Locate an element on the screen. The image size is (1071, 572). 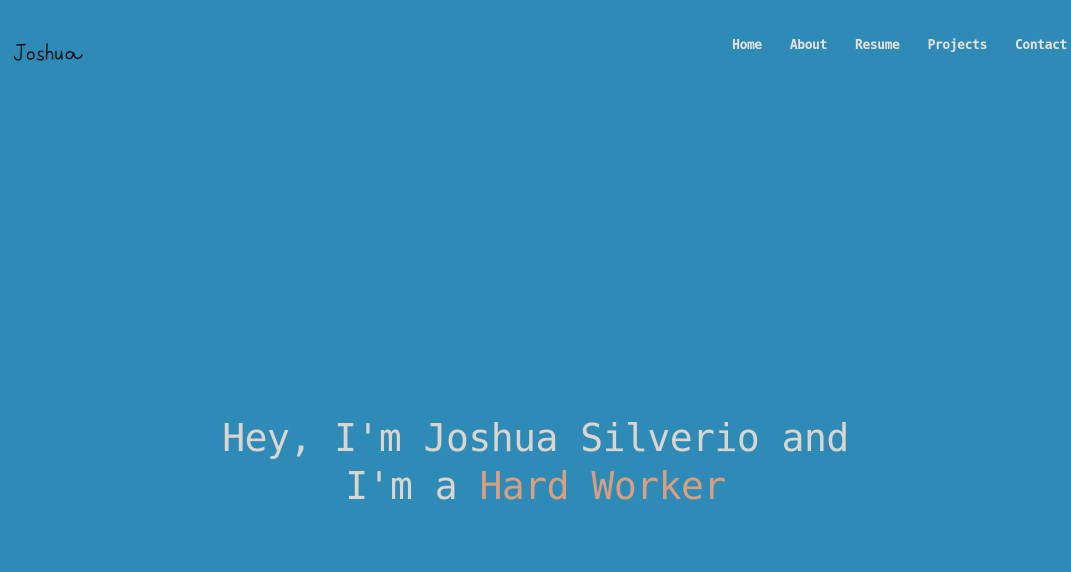
nav-item-resume: Resume is located at coordinates (877, 46).